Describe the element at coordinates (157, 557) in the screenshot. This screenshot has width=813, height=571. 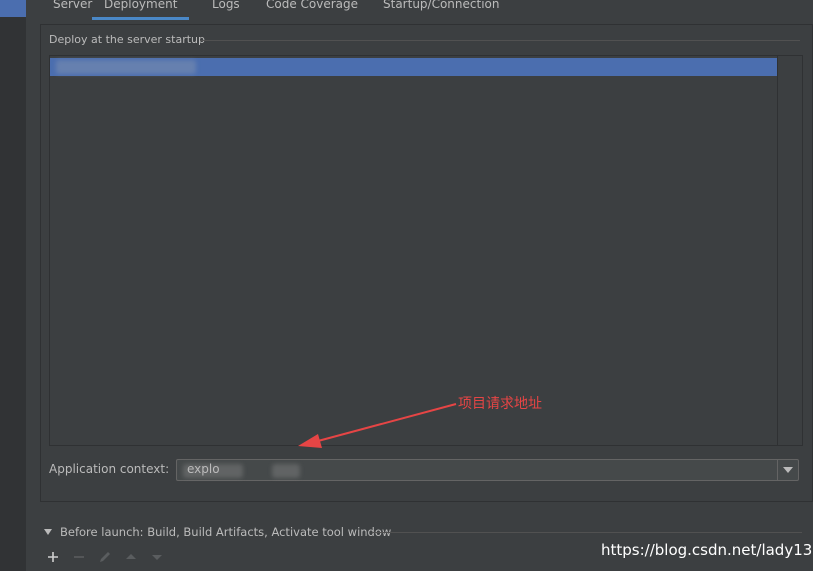
I see `move-down-icon` at that location.